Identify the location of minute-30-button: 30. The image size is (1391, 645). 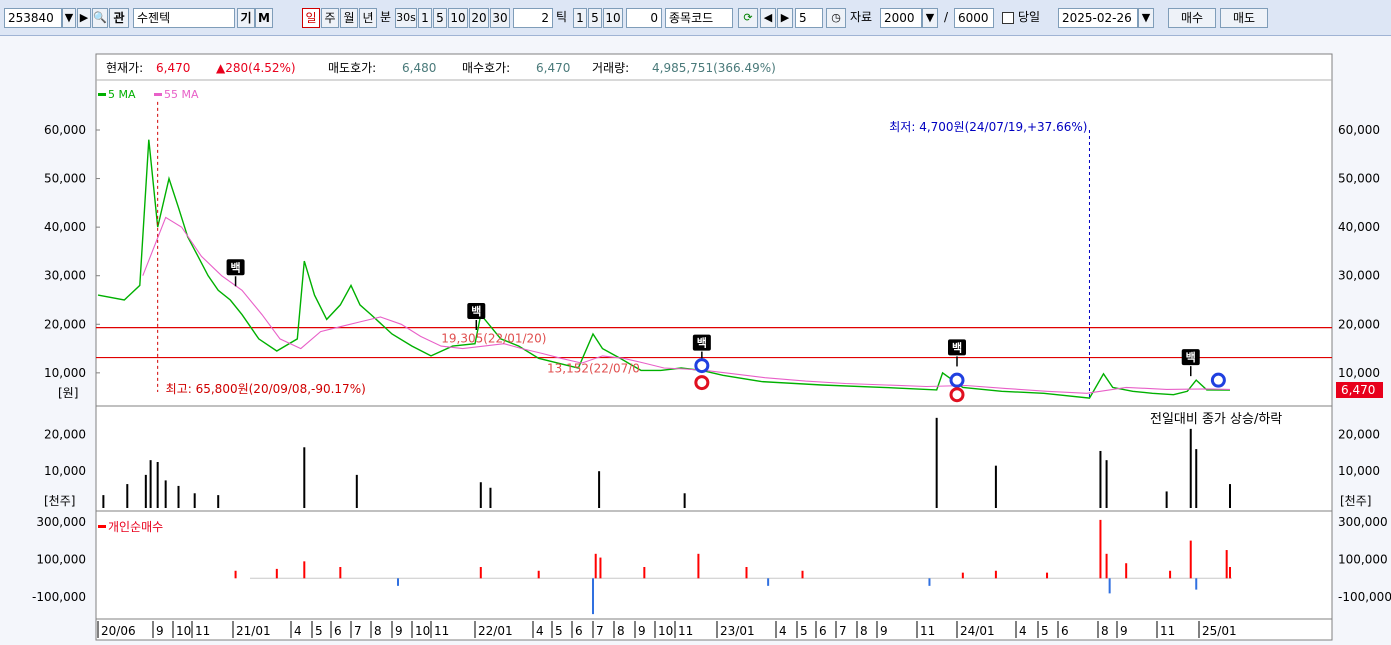
(500, 18).